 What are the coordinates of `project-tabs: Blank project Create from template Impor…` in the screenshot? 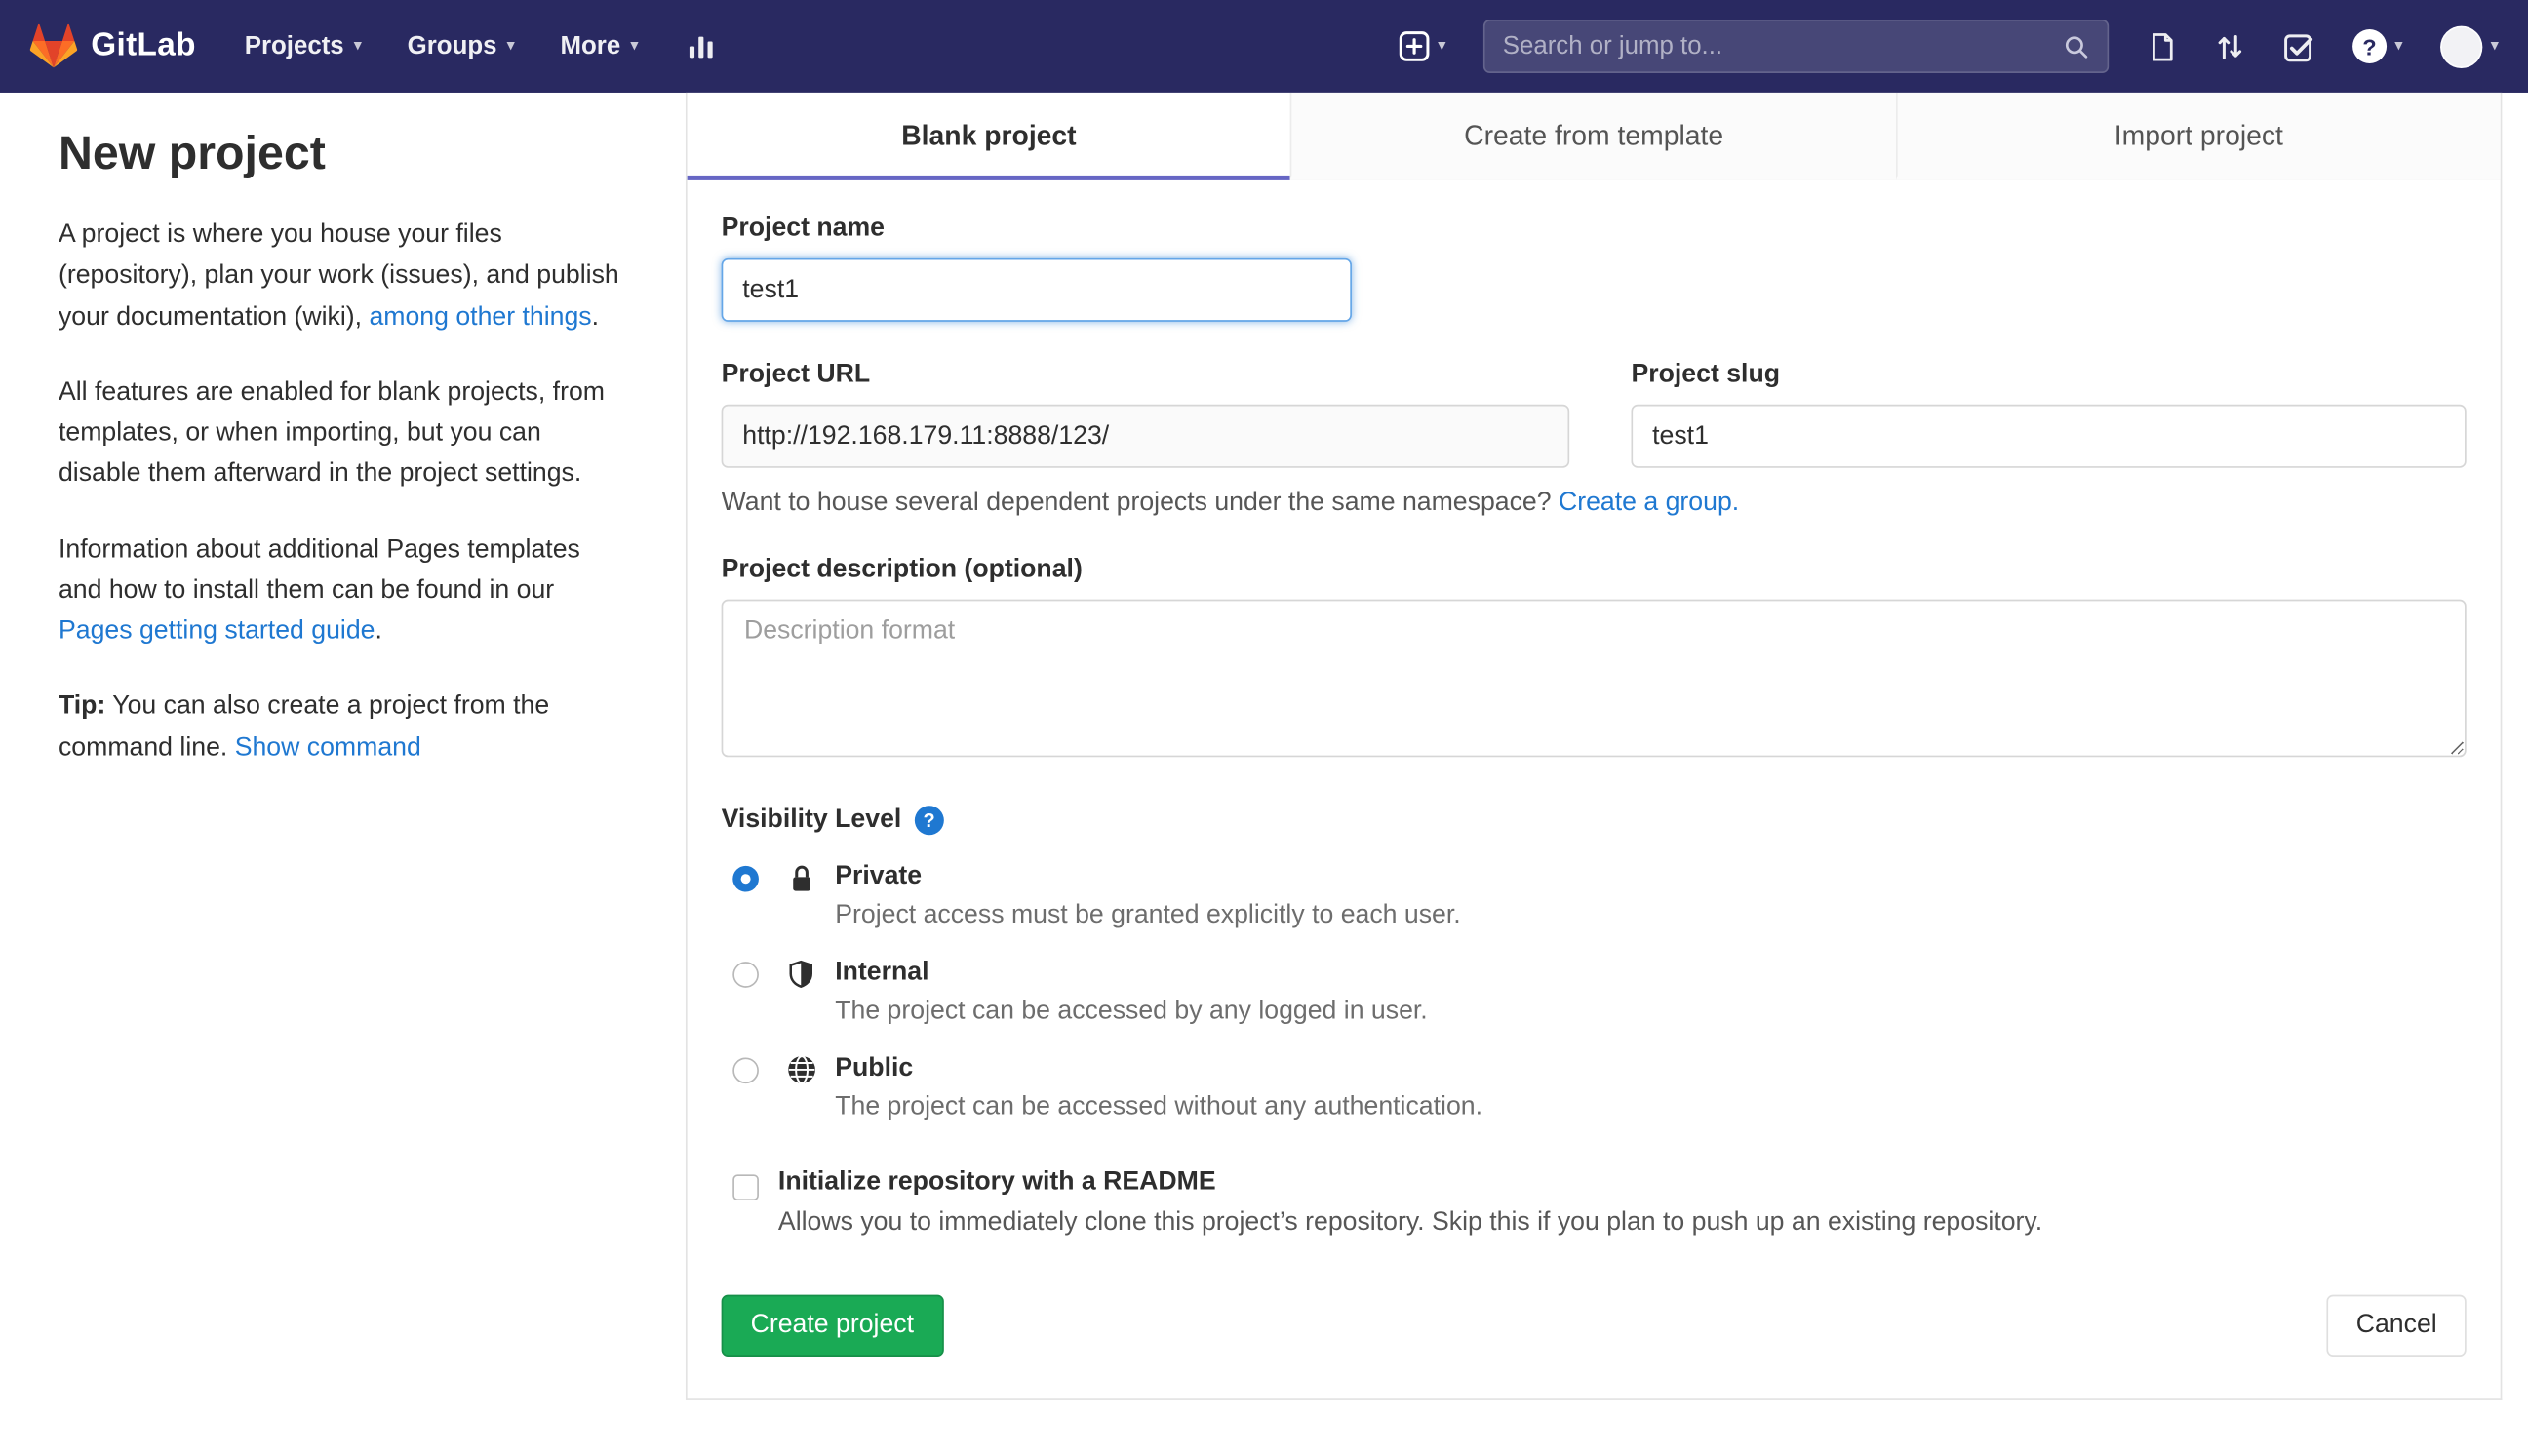 It's located at (1594, 136).